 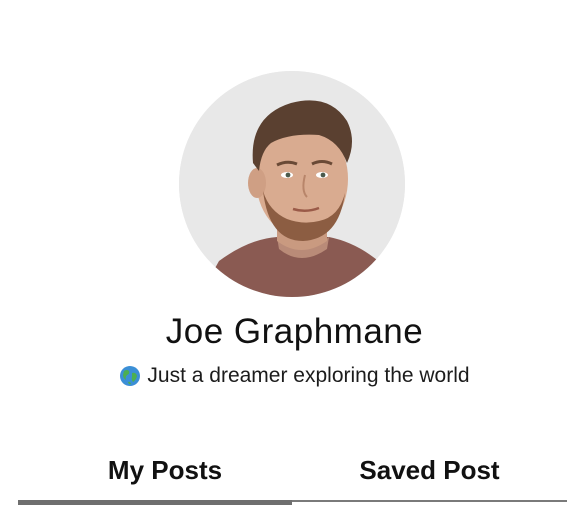 I want to click on profile-bio-text: Just a dreamer exploring the world, so click(x=308, y=375).